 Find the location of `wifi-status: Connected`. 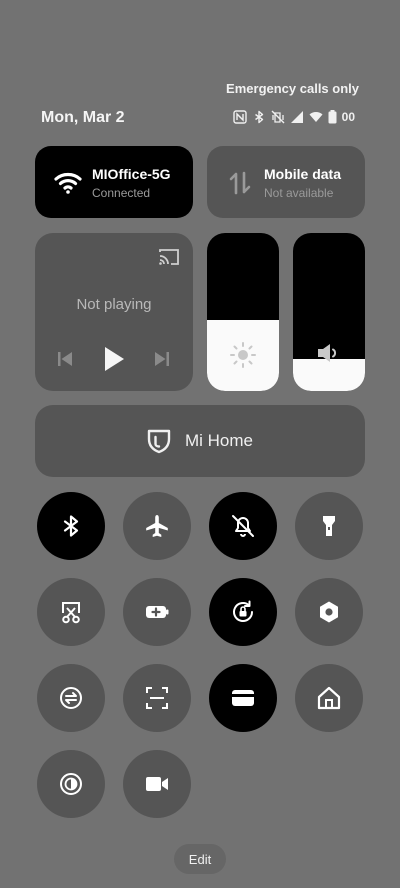

wifi-status: Connected is located at coordinates (121, 193).